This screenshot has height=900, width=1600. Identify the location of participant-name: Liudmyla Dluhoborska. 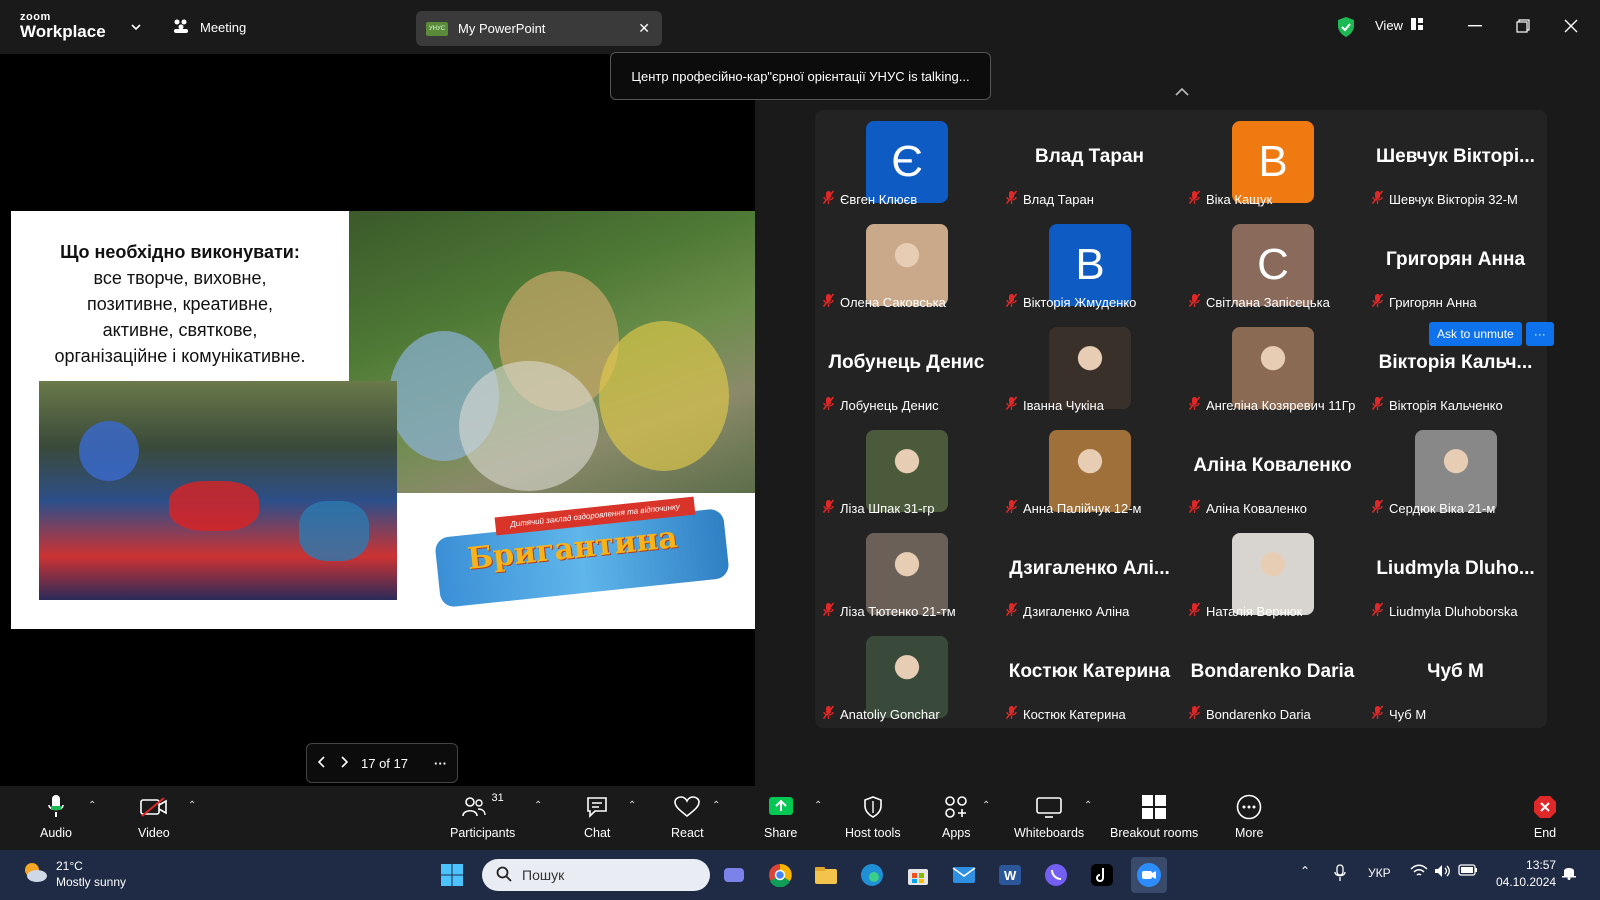
(1453, 611).